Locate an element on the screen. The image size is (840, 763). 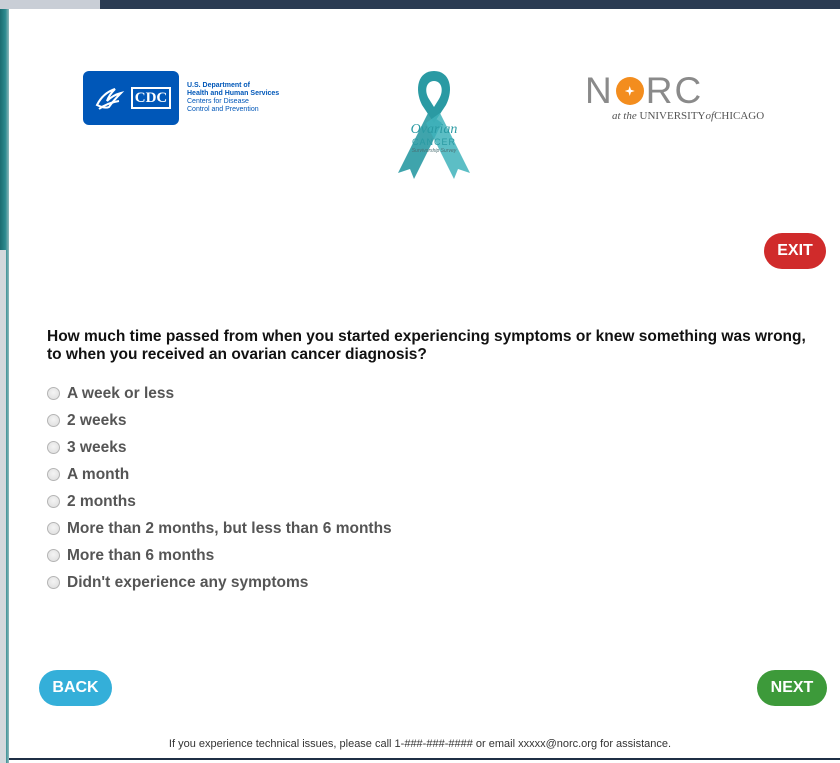
ribbon-subtitle: CANCER is located at coordinates (433, 142).